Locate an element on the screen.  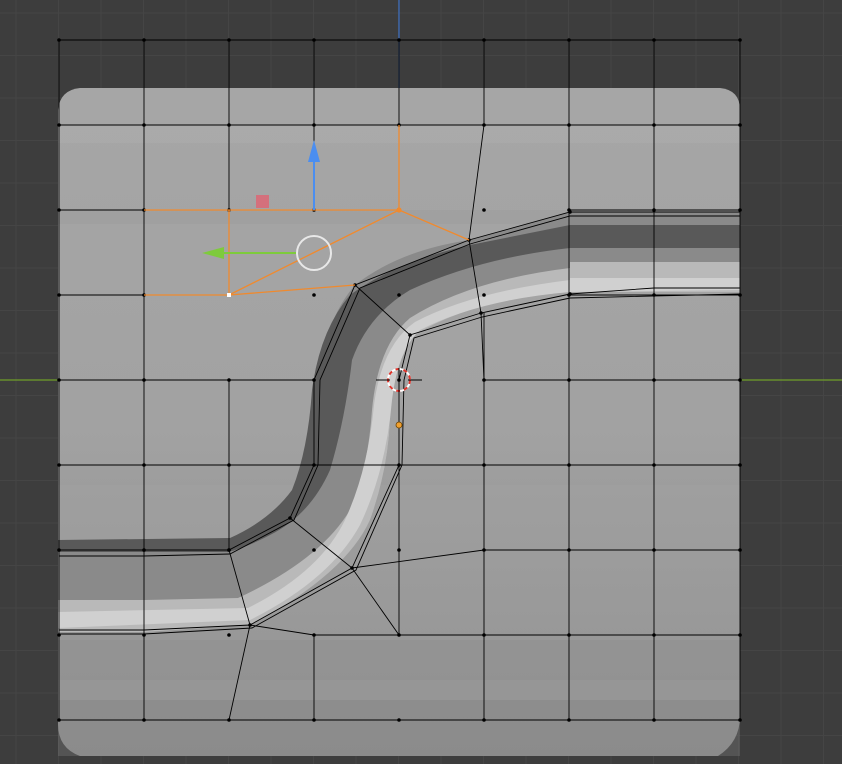
selected-vertex is located at coordinates (399, 210).